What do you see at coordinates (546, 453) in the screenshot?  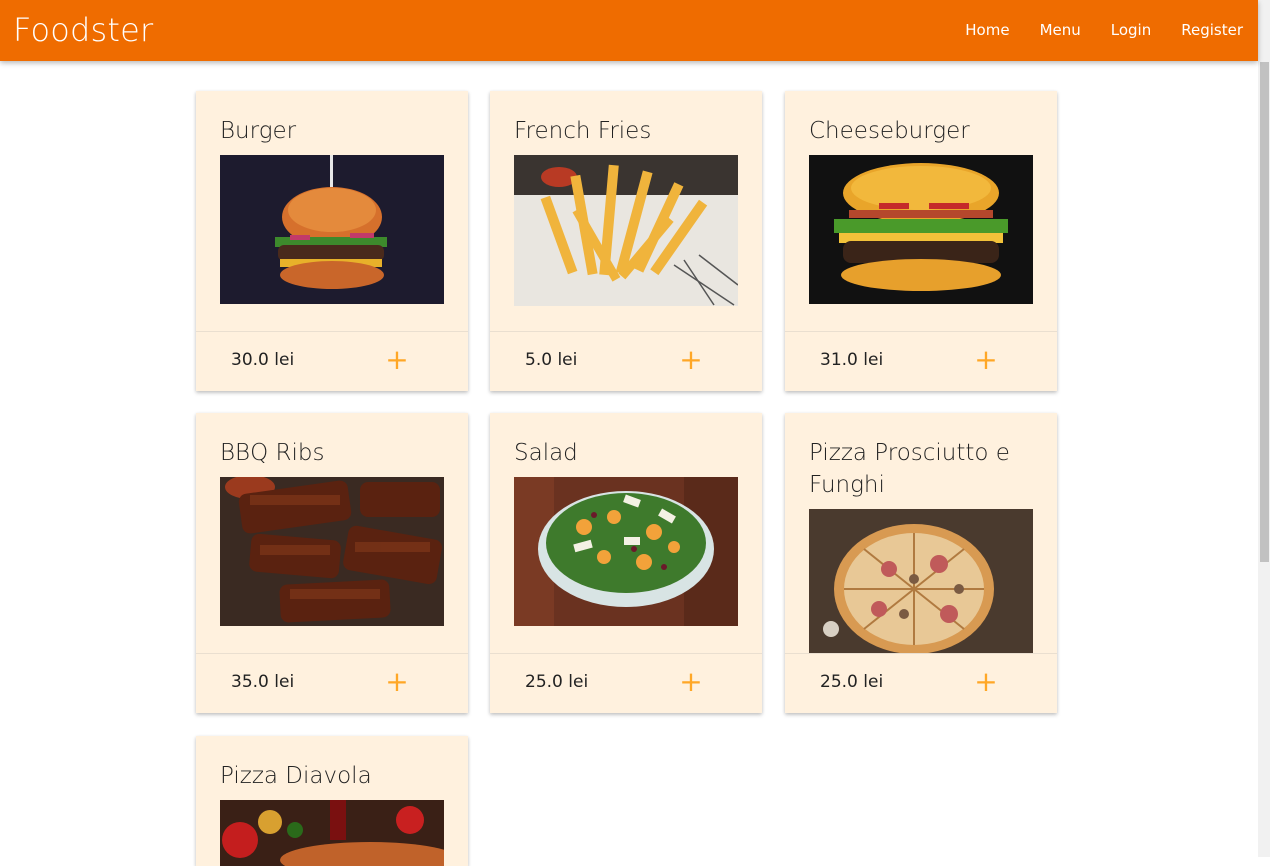 I see `product-title: Salad` at bounding box center [546, 453].